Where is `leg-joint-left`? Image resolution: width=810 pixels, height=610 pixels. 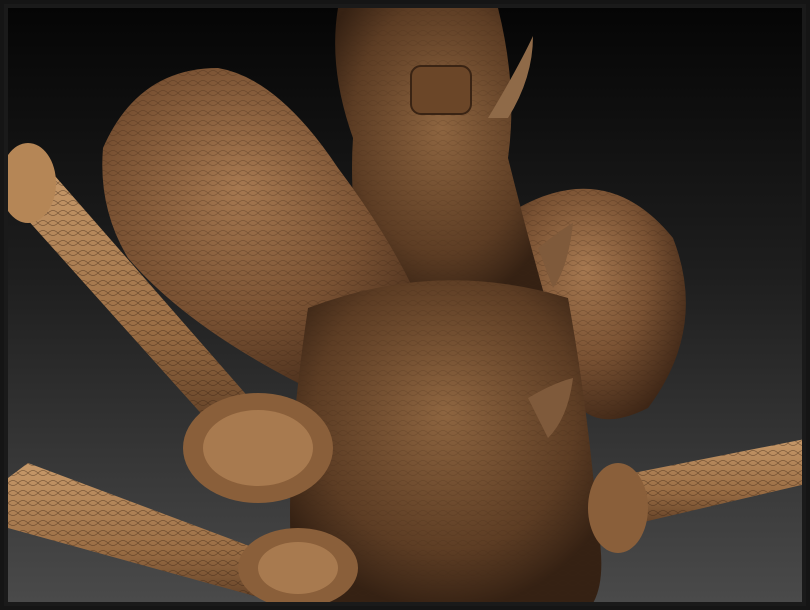 leg-joint-left is located at coordinates (258, 448).